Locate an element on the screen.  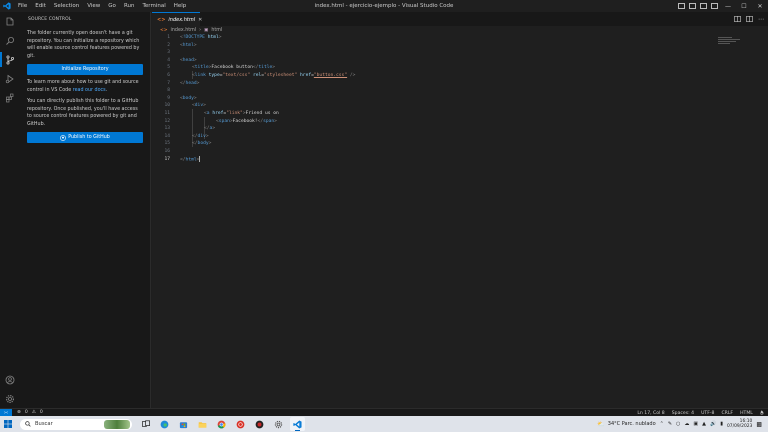
html-file-icon: <> is located at coordinates (161, 19).